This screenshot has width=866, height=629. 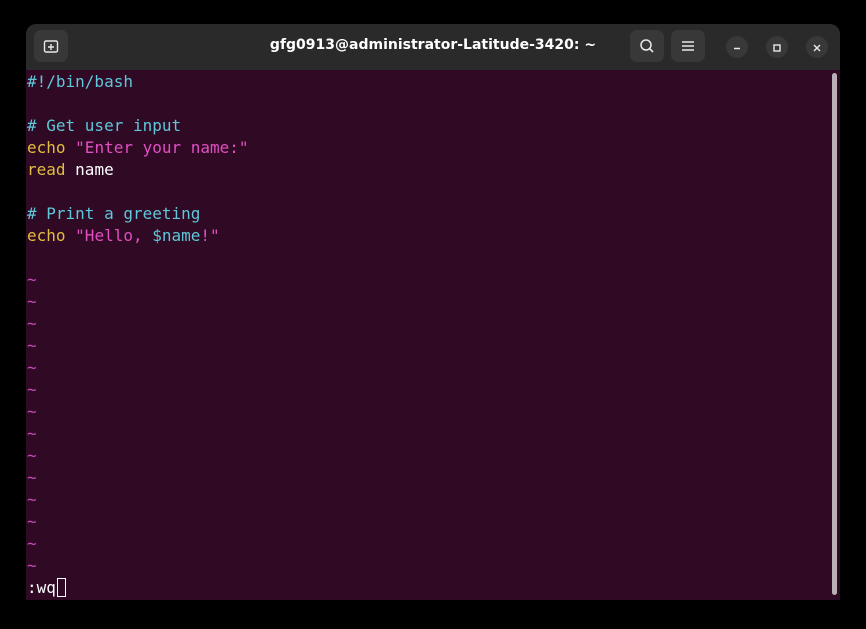 I want to click on search-icon, so click(x=647, y=46).